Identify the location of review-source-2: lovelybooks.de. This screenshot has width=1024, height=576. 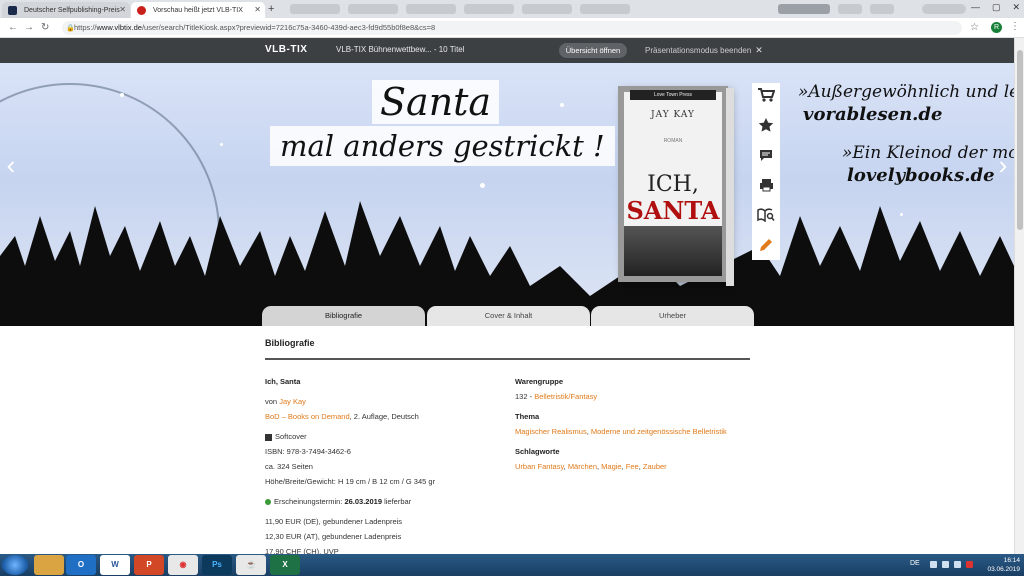
(921, 175).